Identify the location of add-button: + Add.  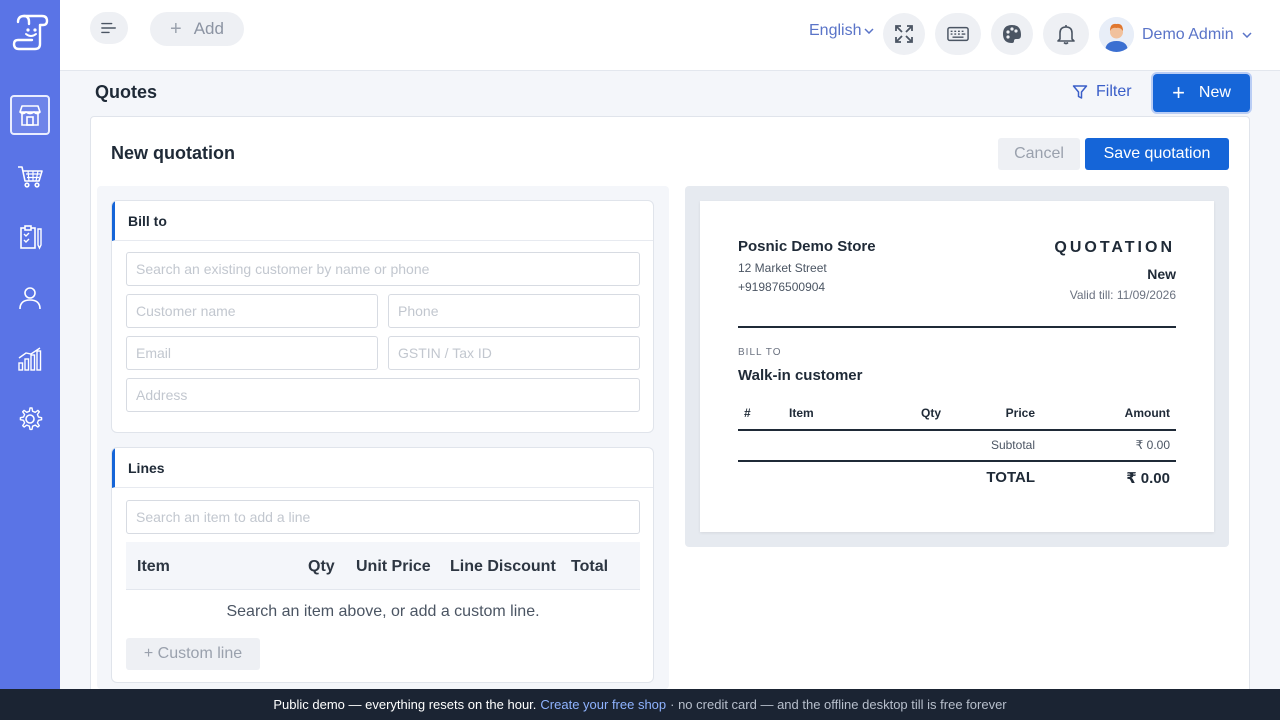
(197, 29).